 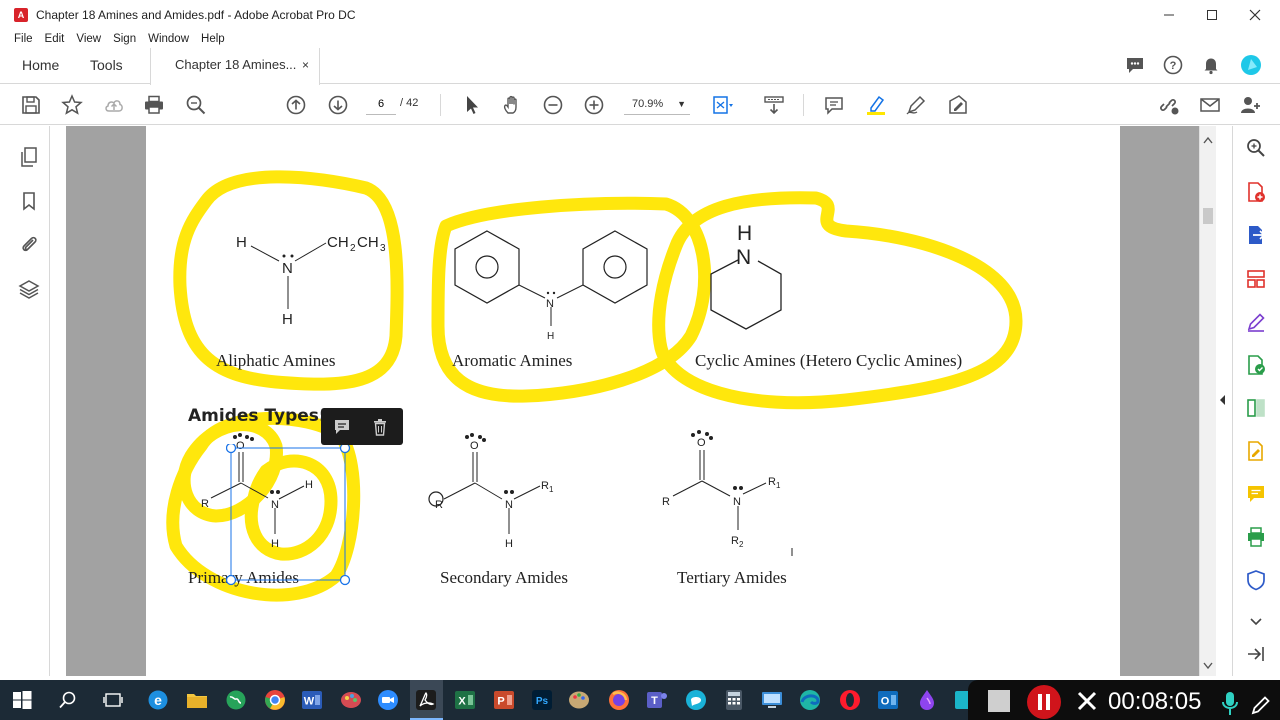 What do you see at coordinates (1135, 65) in the screenshot?
I see `comment-bubble-icon` at bounding box center [1135, 65].